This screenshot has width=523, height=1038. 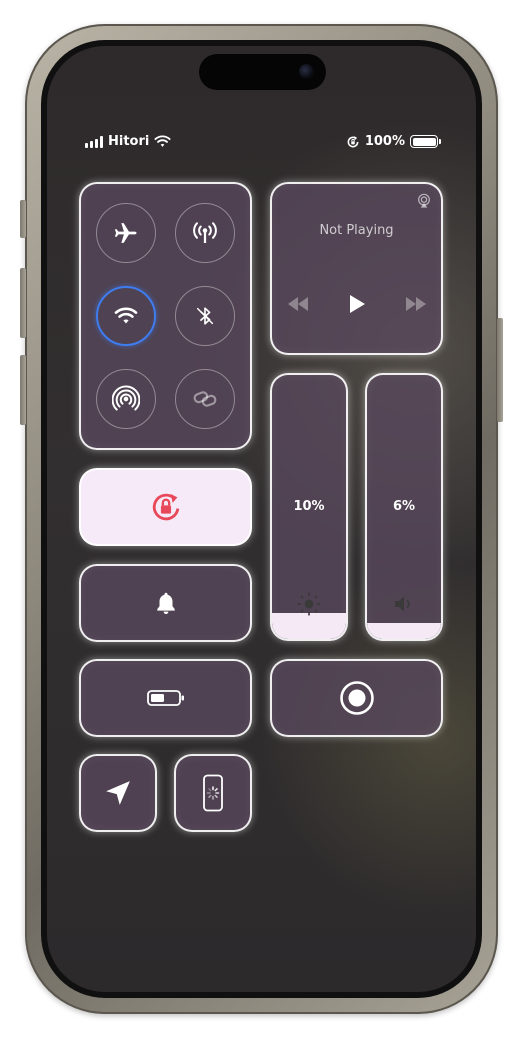 What do you see at coordinates (384, 141) in the screenshot?
I see `battery-percent: 100%` at bounding box center [384, 141].